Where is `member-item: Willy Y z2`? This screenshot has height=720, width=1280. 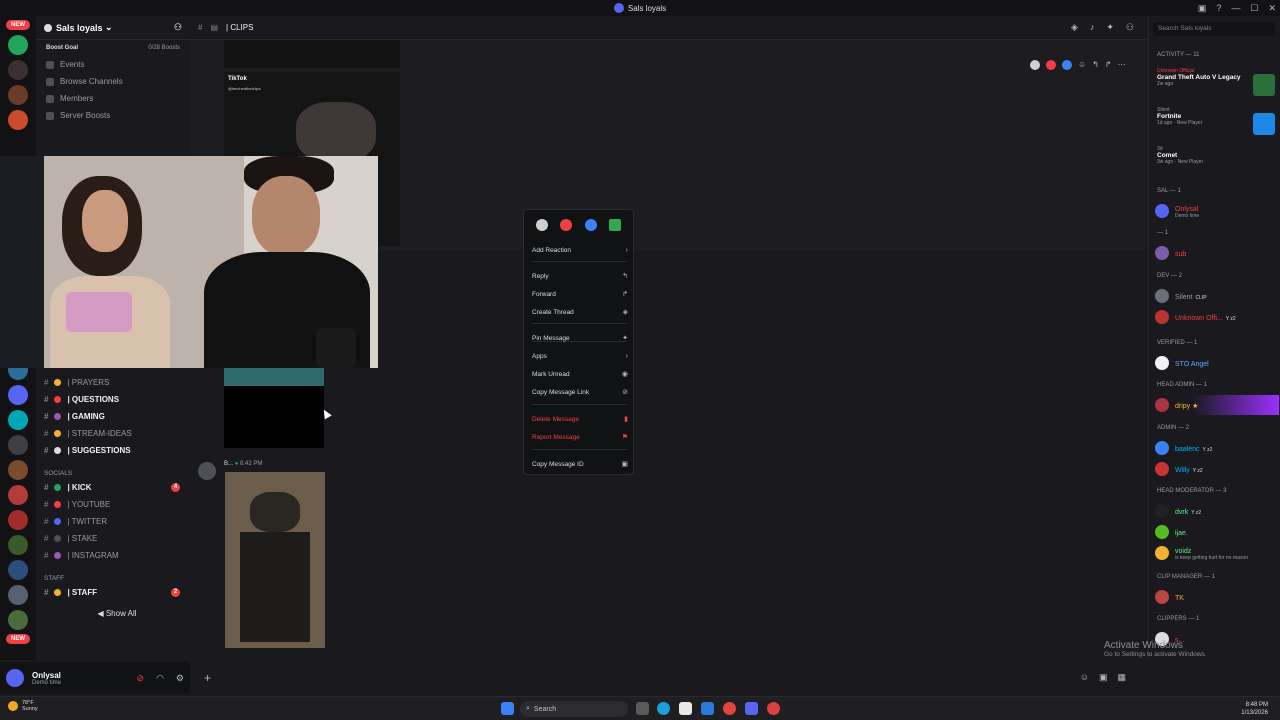 member-item: Willy Y z2 is located at coordinates (1217, 469).